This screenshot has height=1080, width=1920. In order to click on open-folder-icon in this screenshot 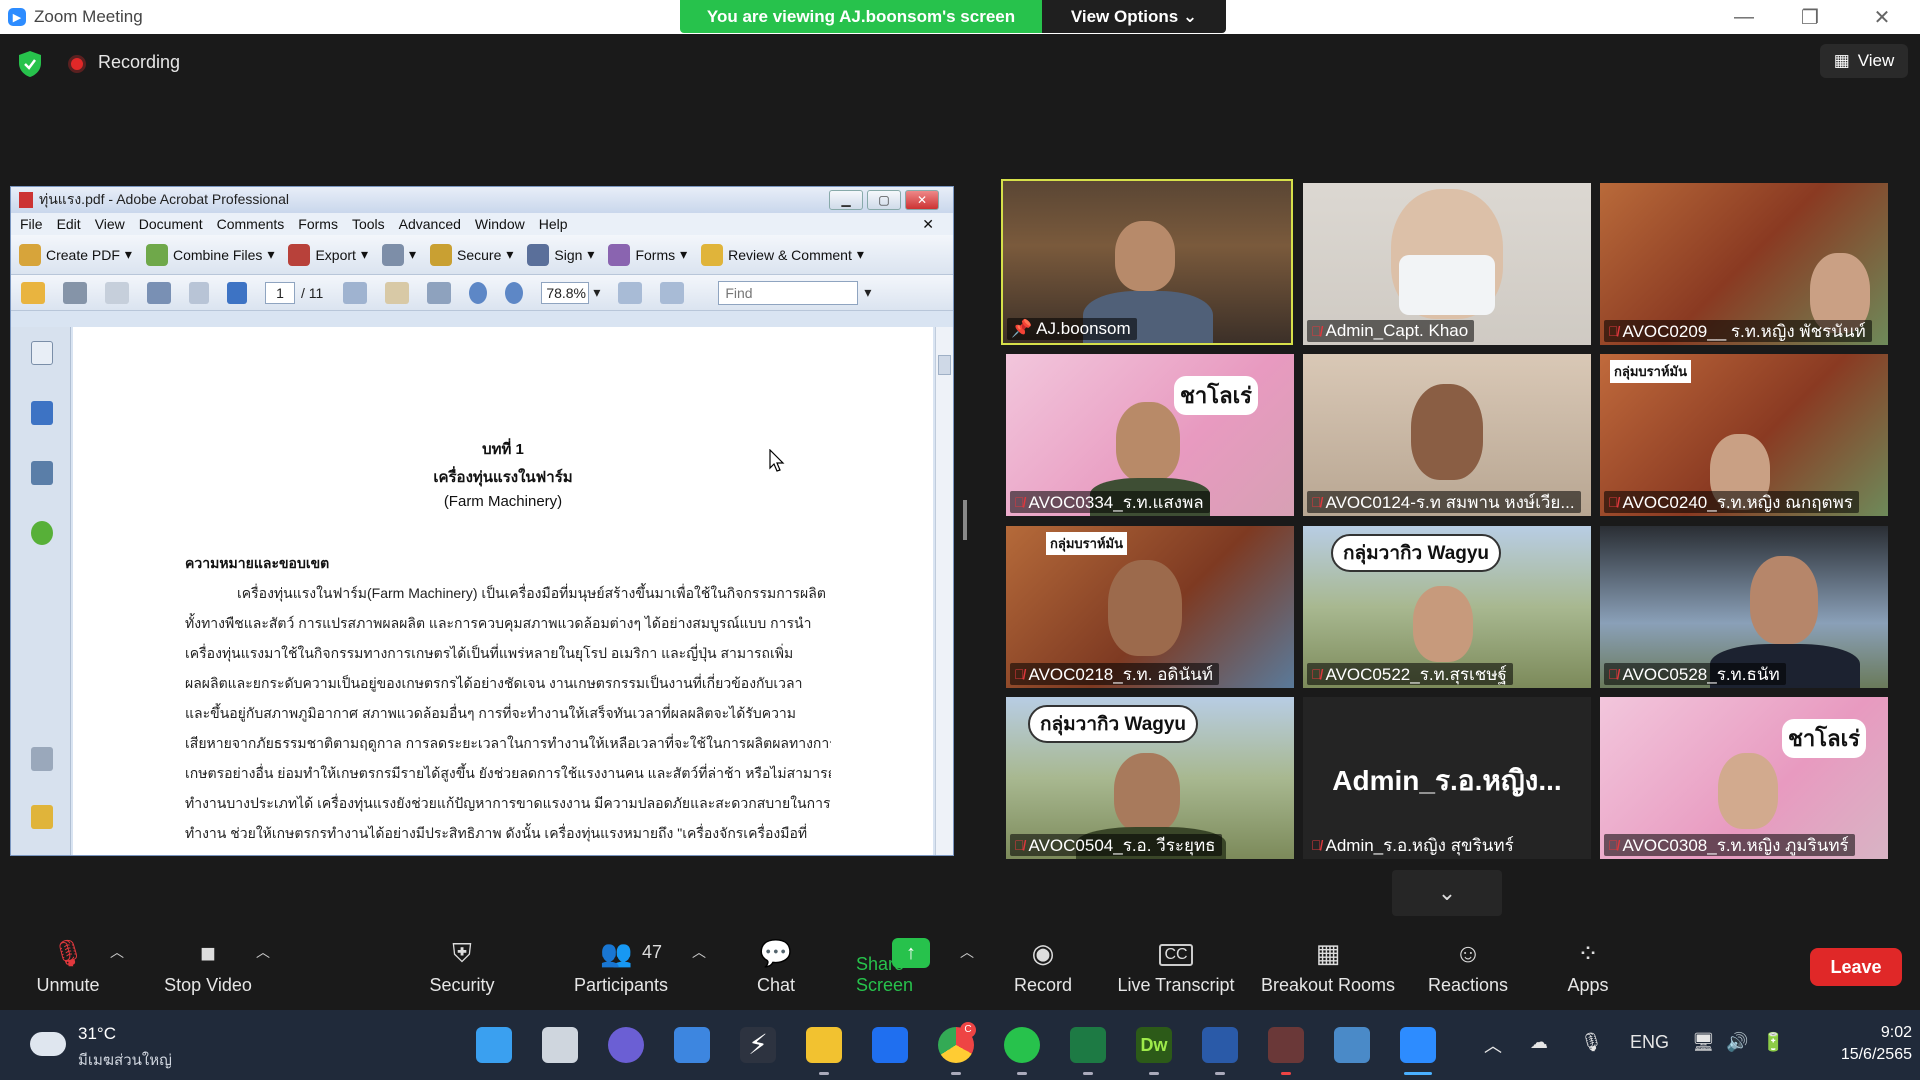, I will do `click(33, 292)`.